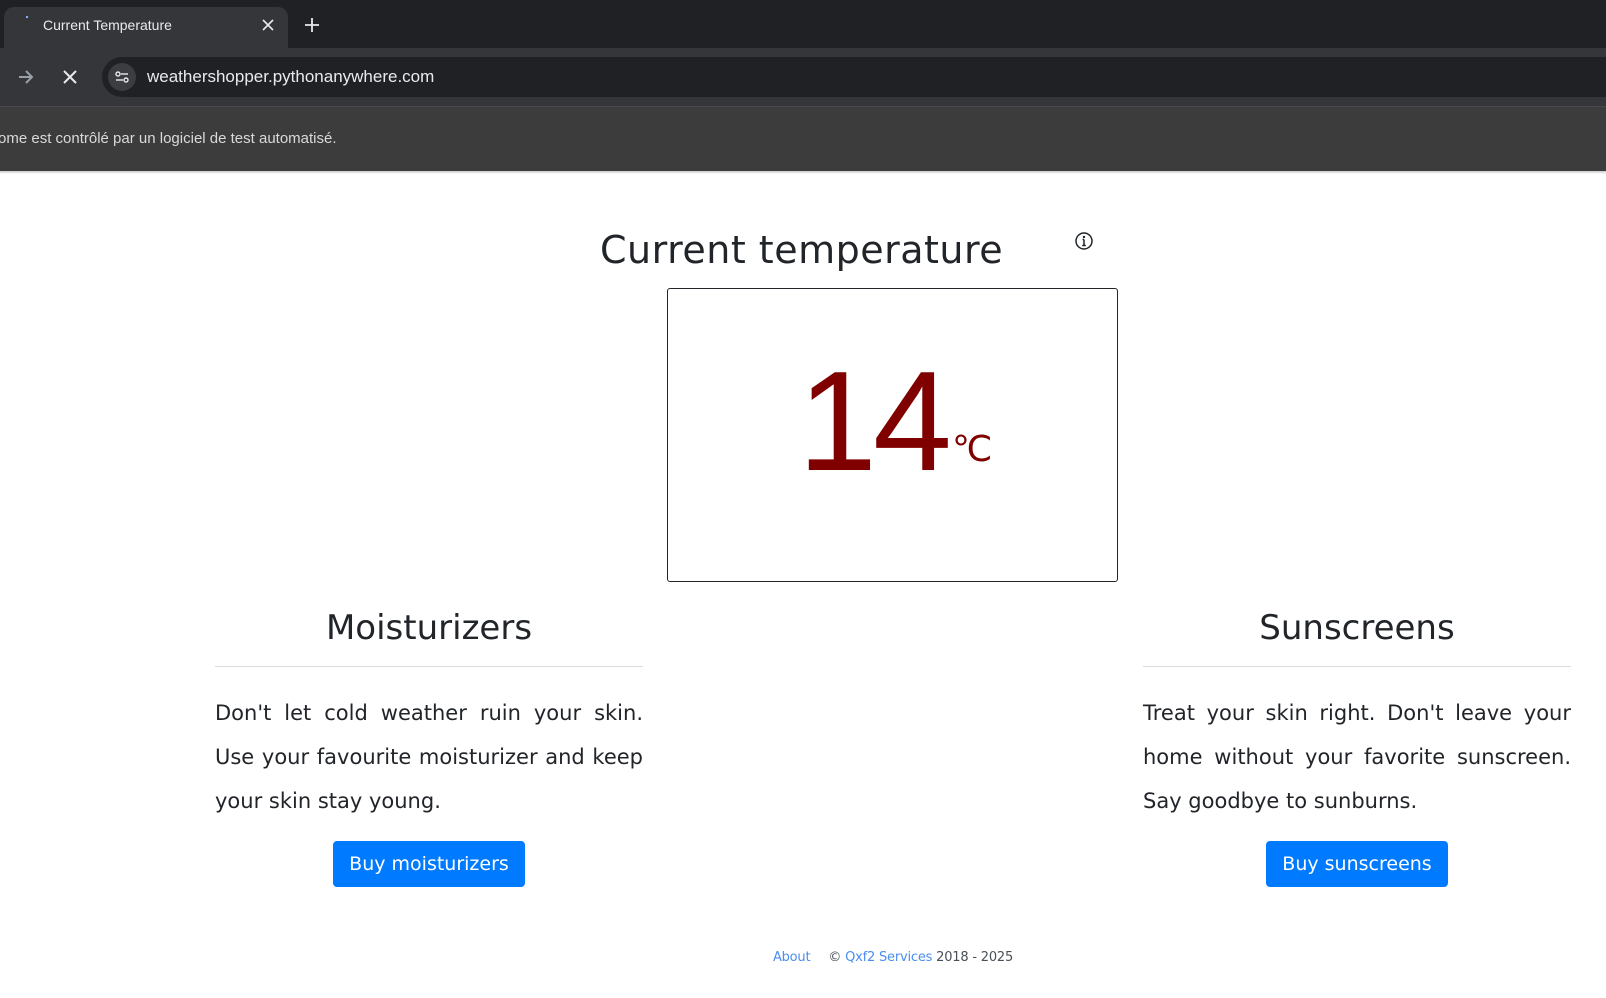 The image size is (1606, 998). I want to click on browser-tabstrip: Current Temperature, so click(803, 24).